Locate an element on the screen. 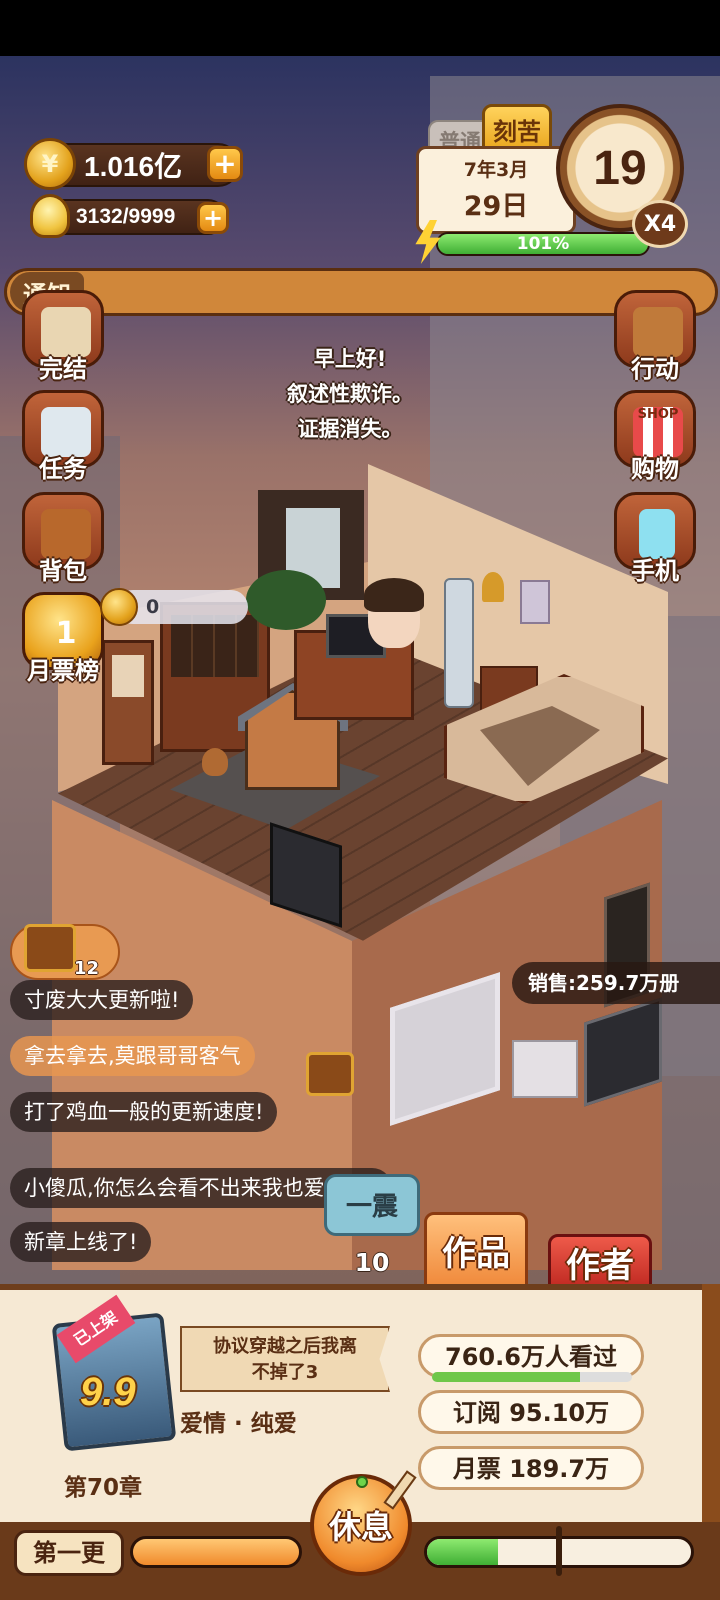 This screenshot has height=1600, width=720. stat-monthly-ticket: 月票 189.7万 is located at coordinates (531, 1468).